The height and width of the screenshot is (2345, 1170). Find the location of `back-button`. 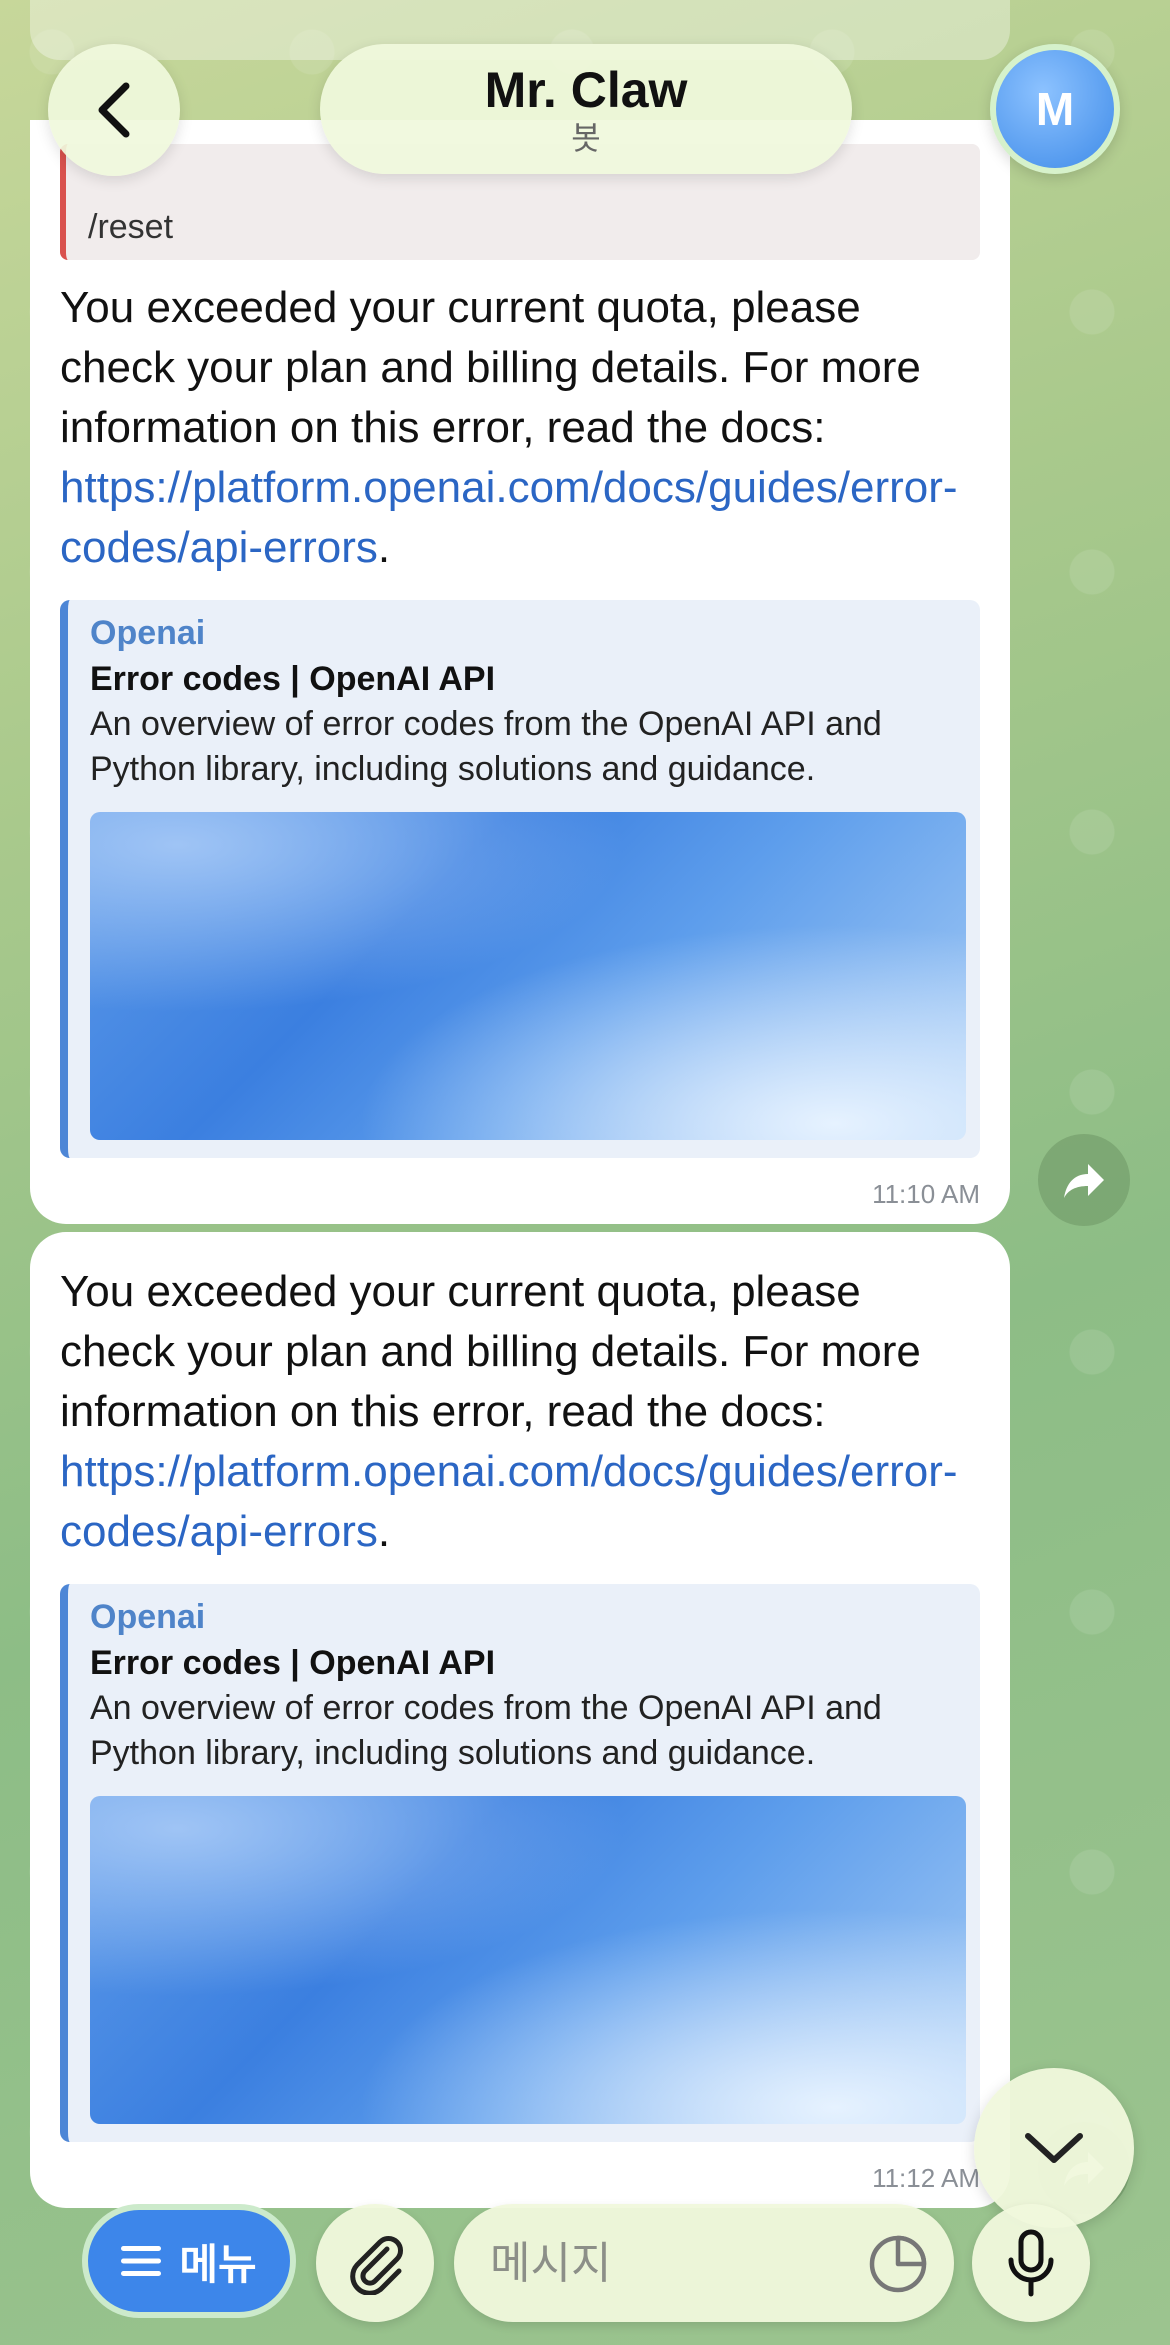

back-button is located at coordinates (114, 110).